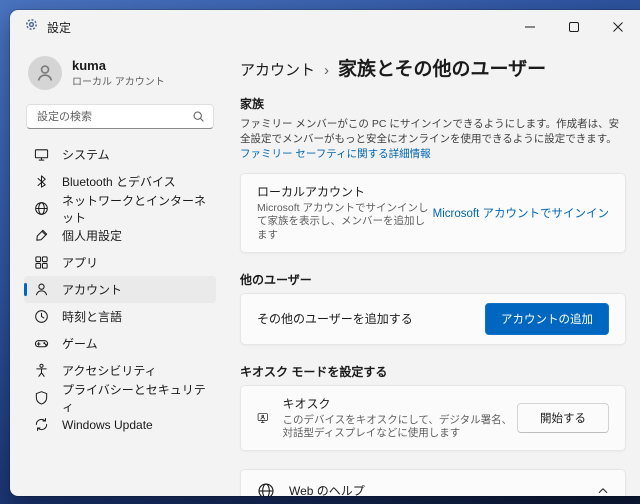  I want to click on settings-app-icon, so click(31, 27).